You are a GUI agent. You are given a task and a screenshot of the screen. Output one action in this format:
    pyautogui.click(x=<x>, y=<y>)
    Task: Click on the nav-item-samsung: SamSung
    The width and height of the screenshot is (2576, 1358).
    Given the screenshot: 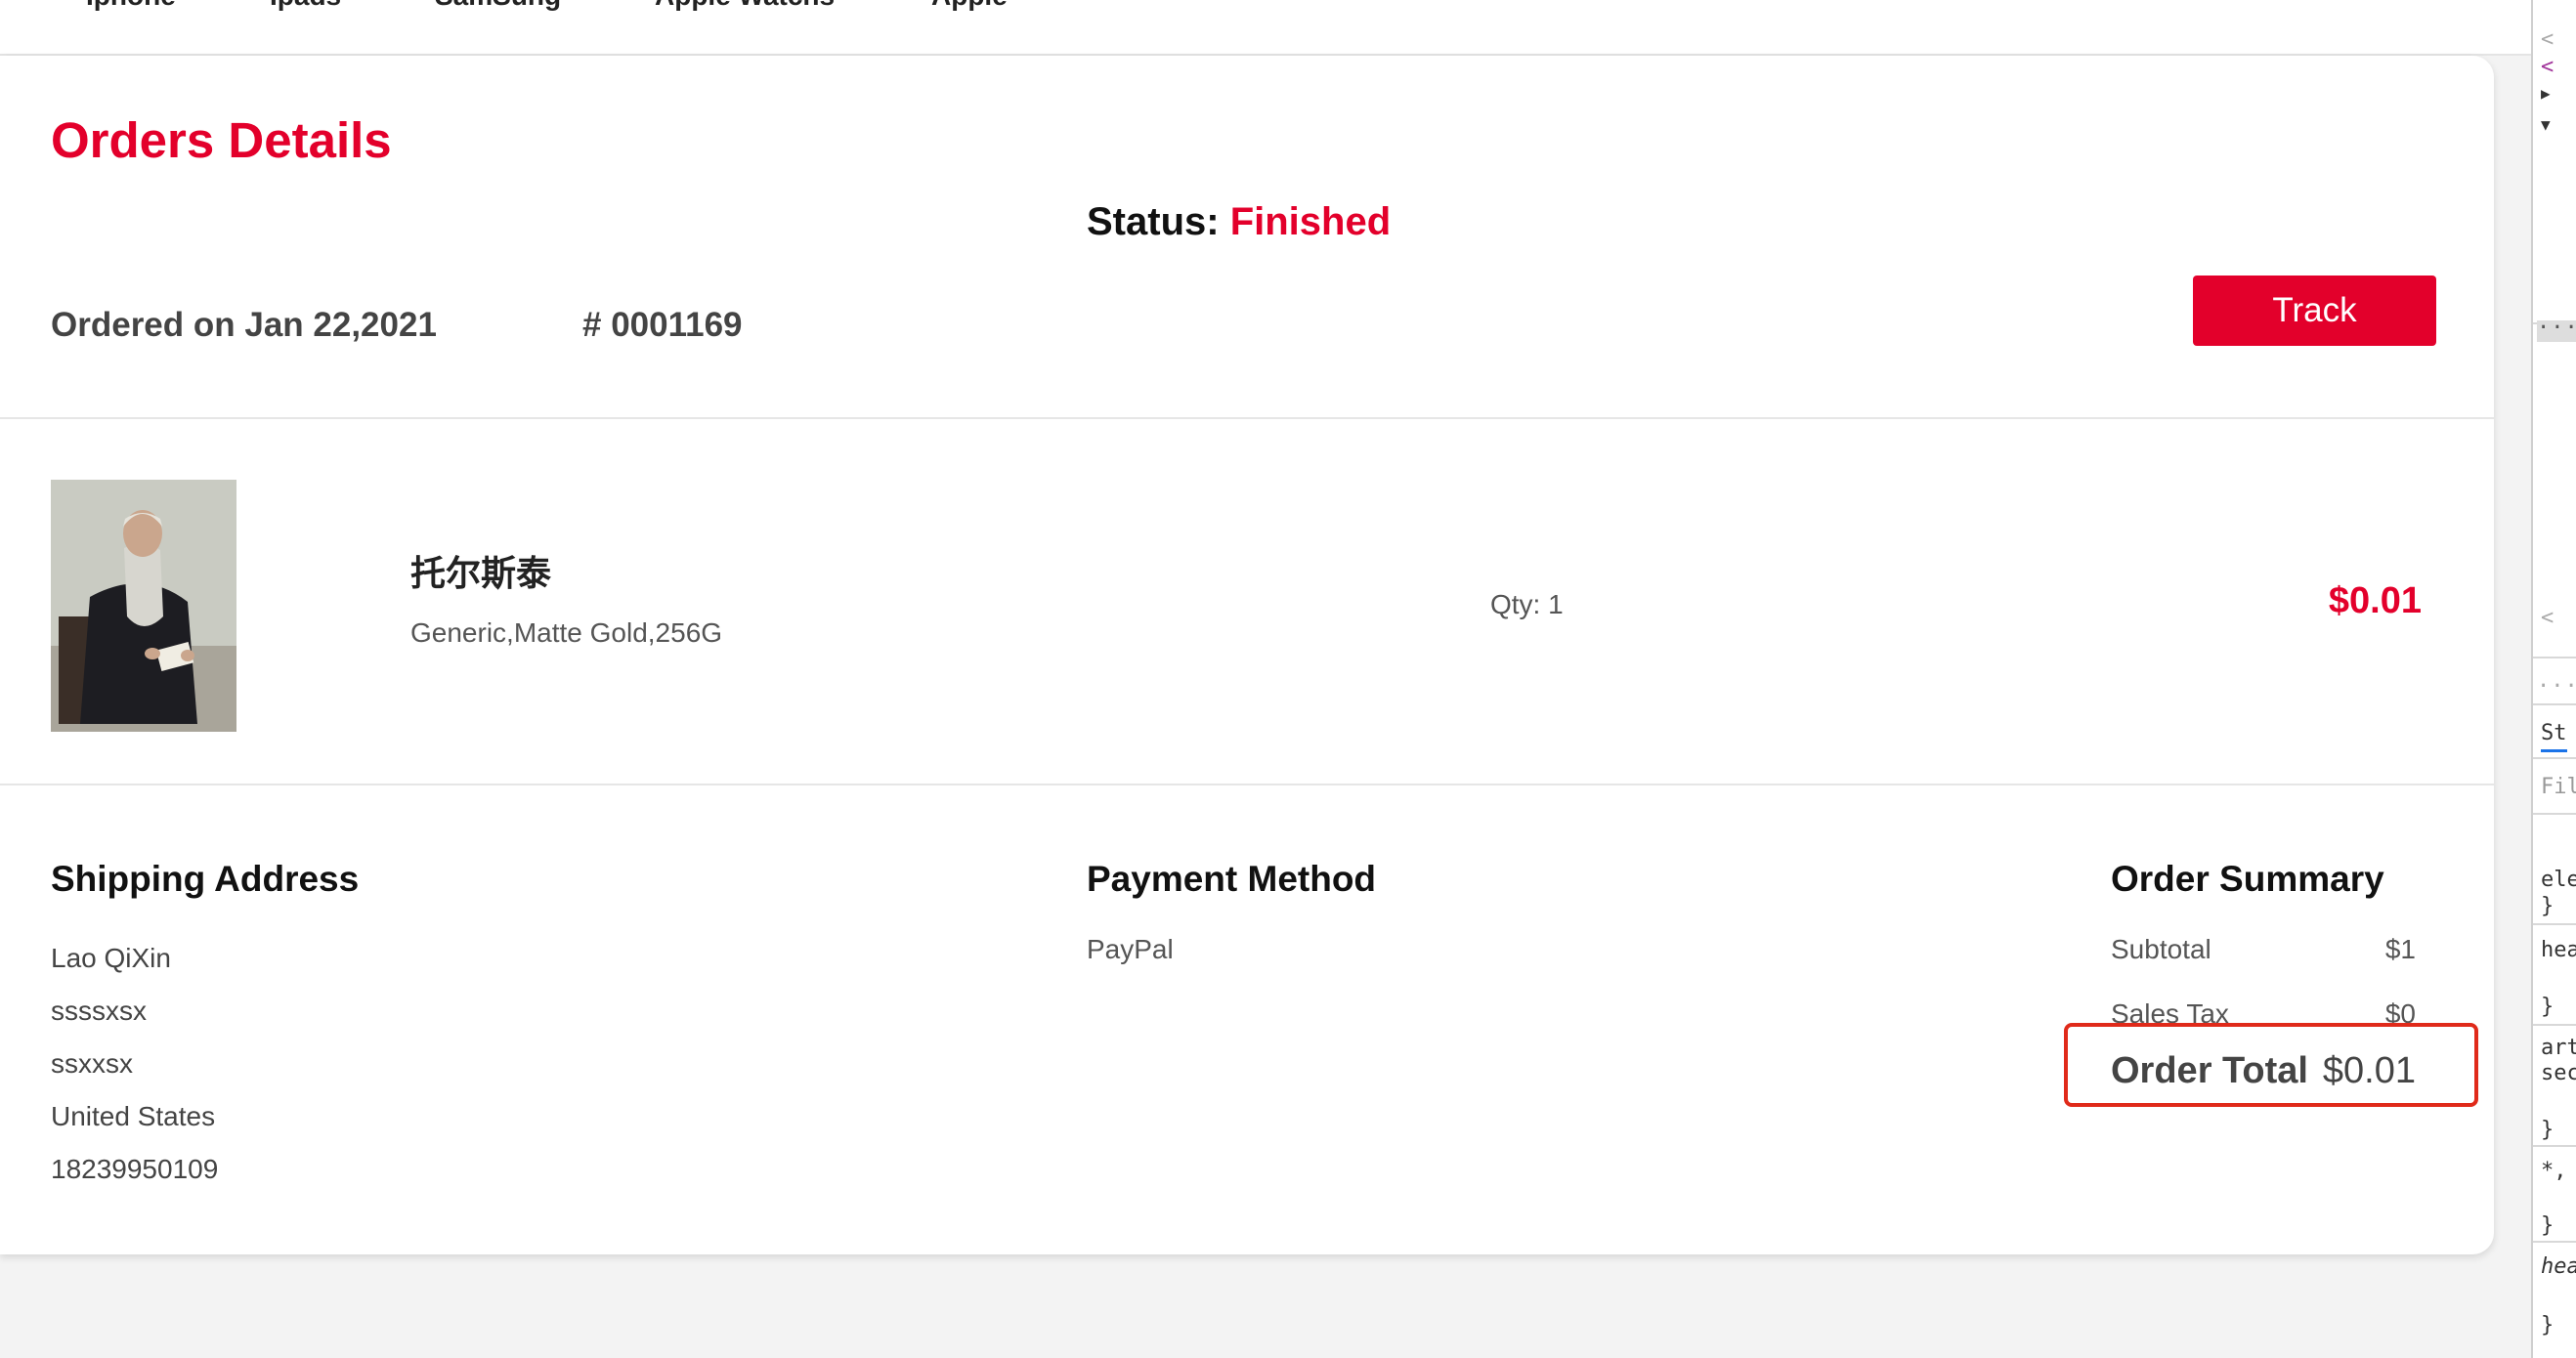 What is the action you would take?
    pyautogui.click(x=498, y=6)
    